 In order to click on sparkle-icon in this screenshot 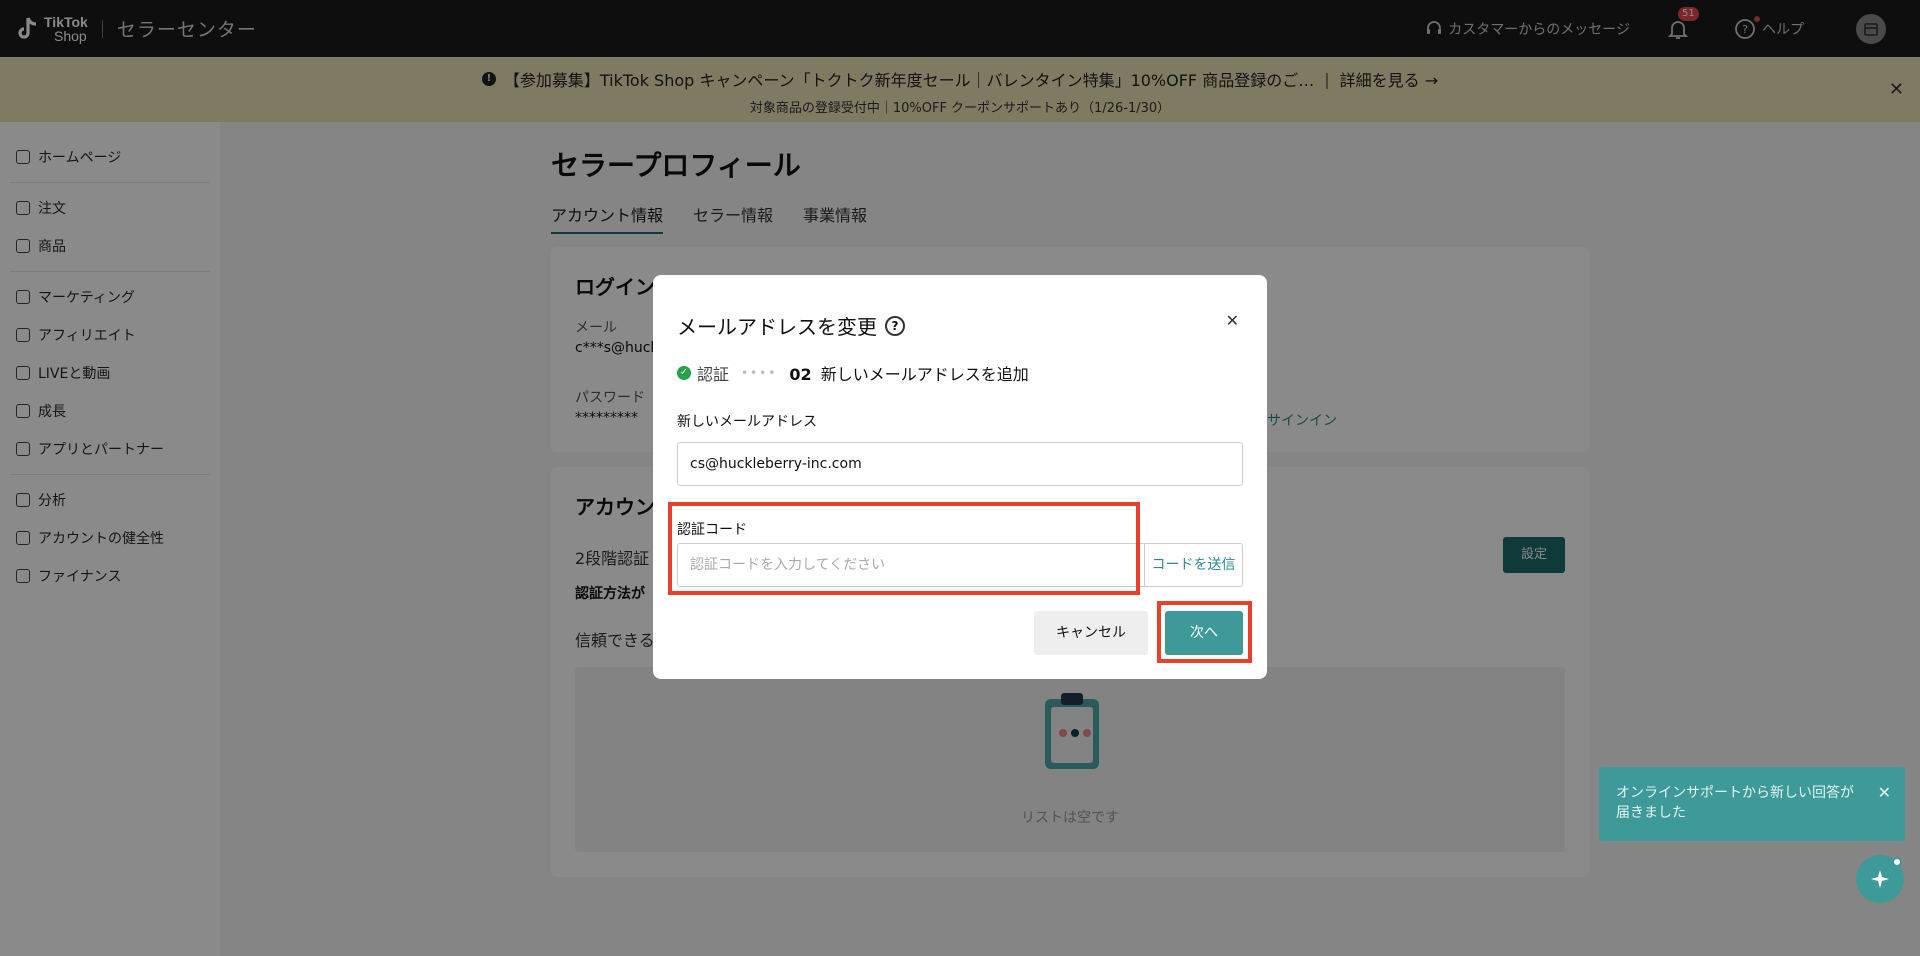, I will do `click(1880, 879)`.